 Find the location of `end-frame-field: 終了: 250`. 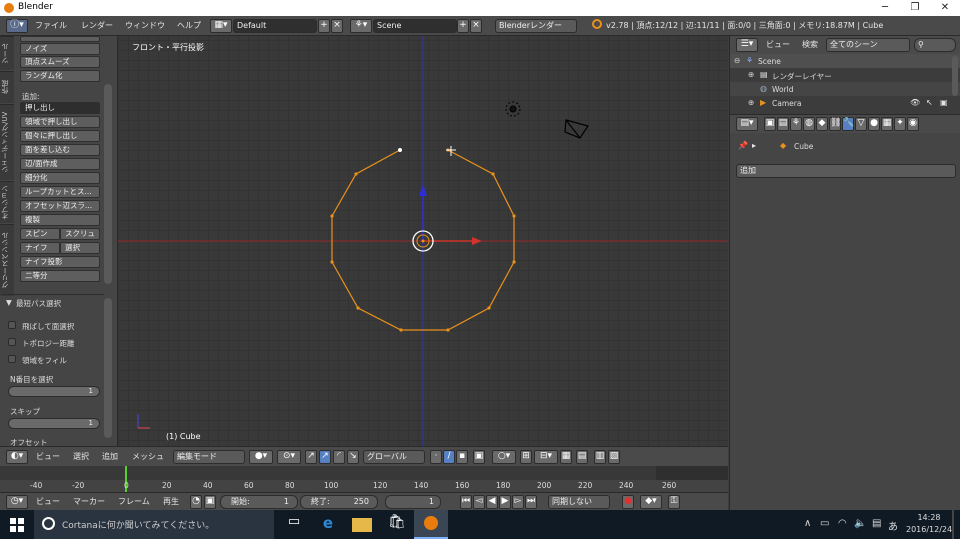

end-frame-field: 終了: 250 is located at coordinates (339, 502).